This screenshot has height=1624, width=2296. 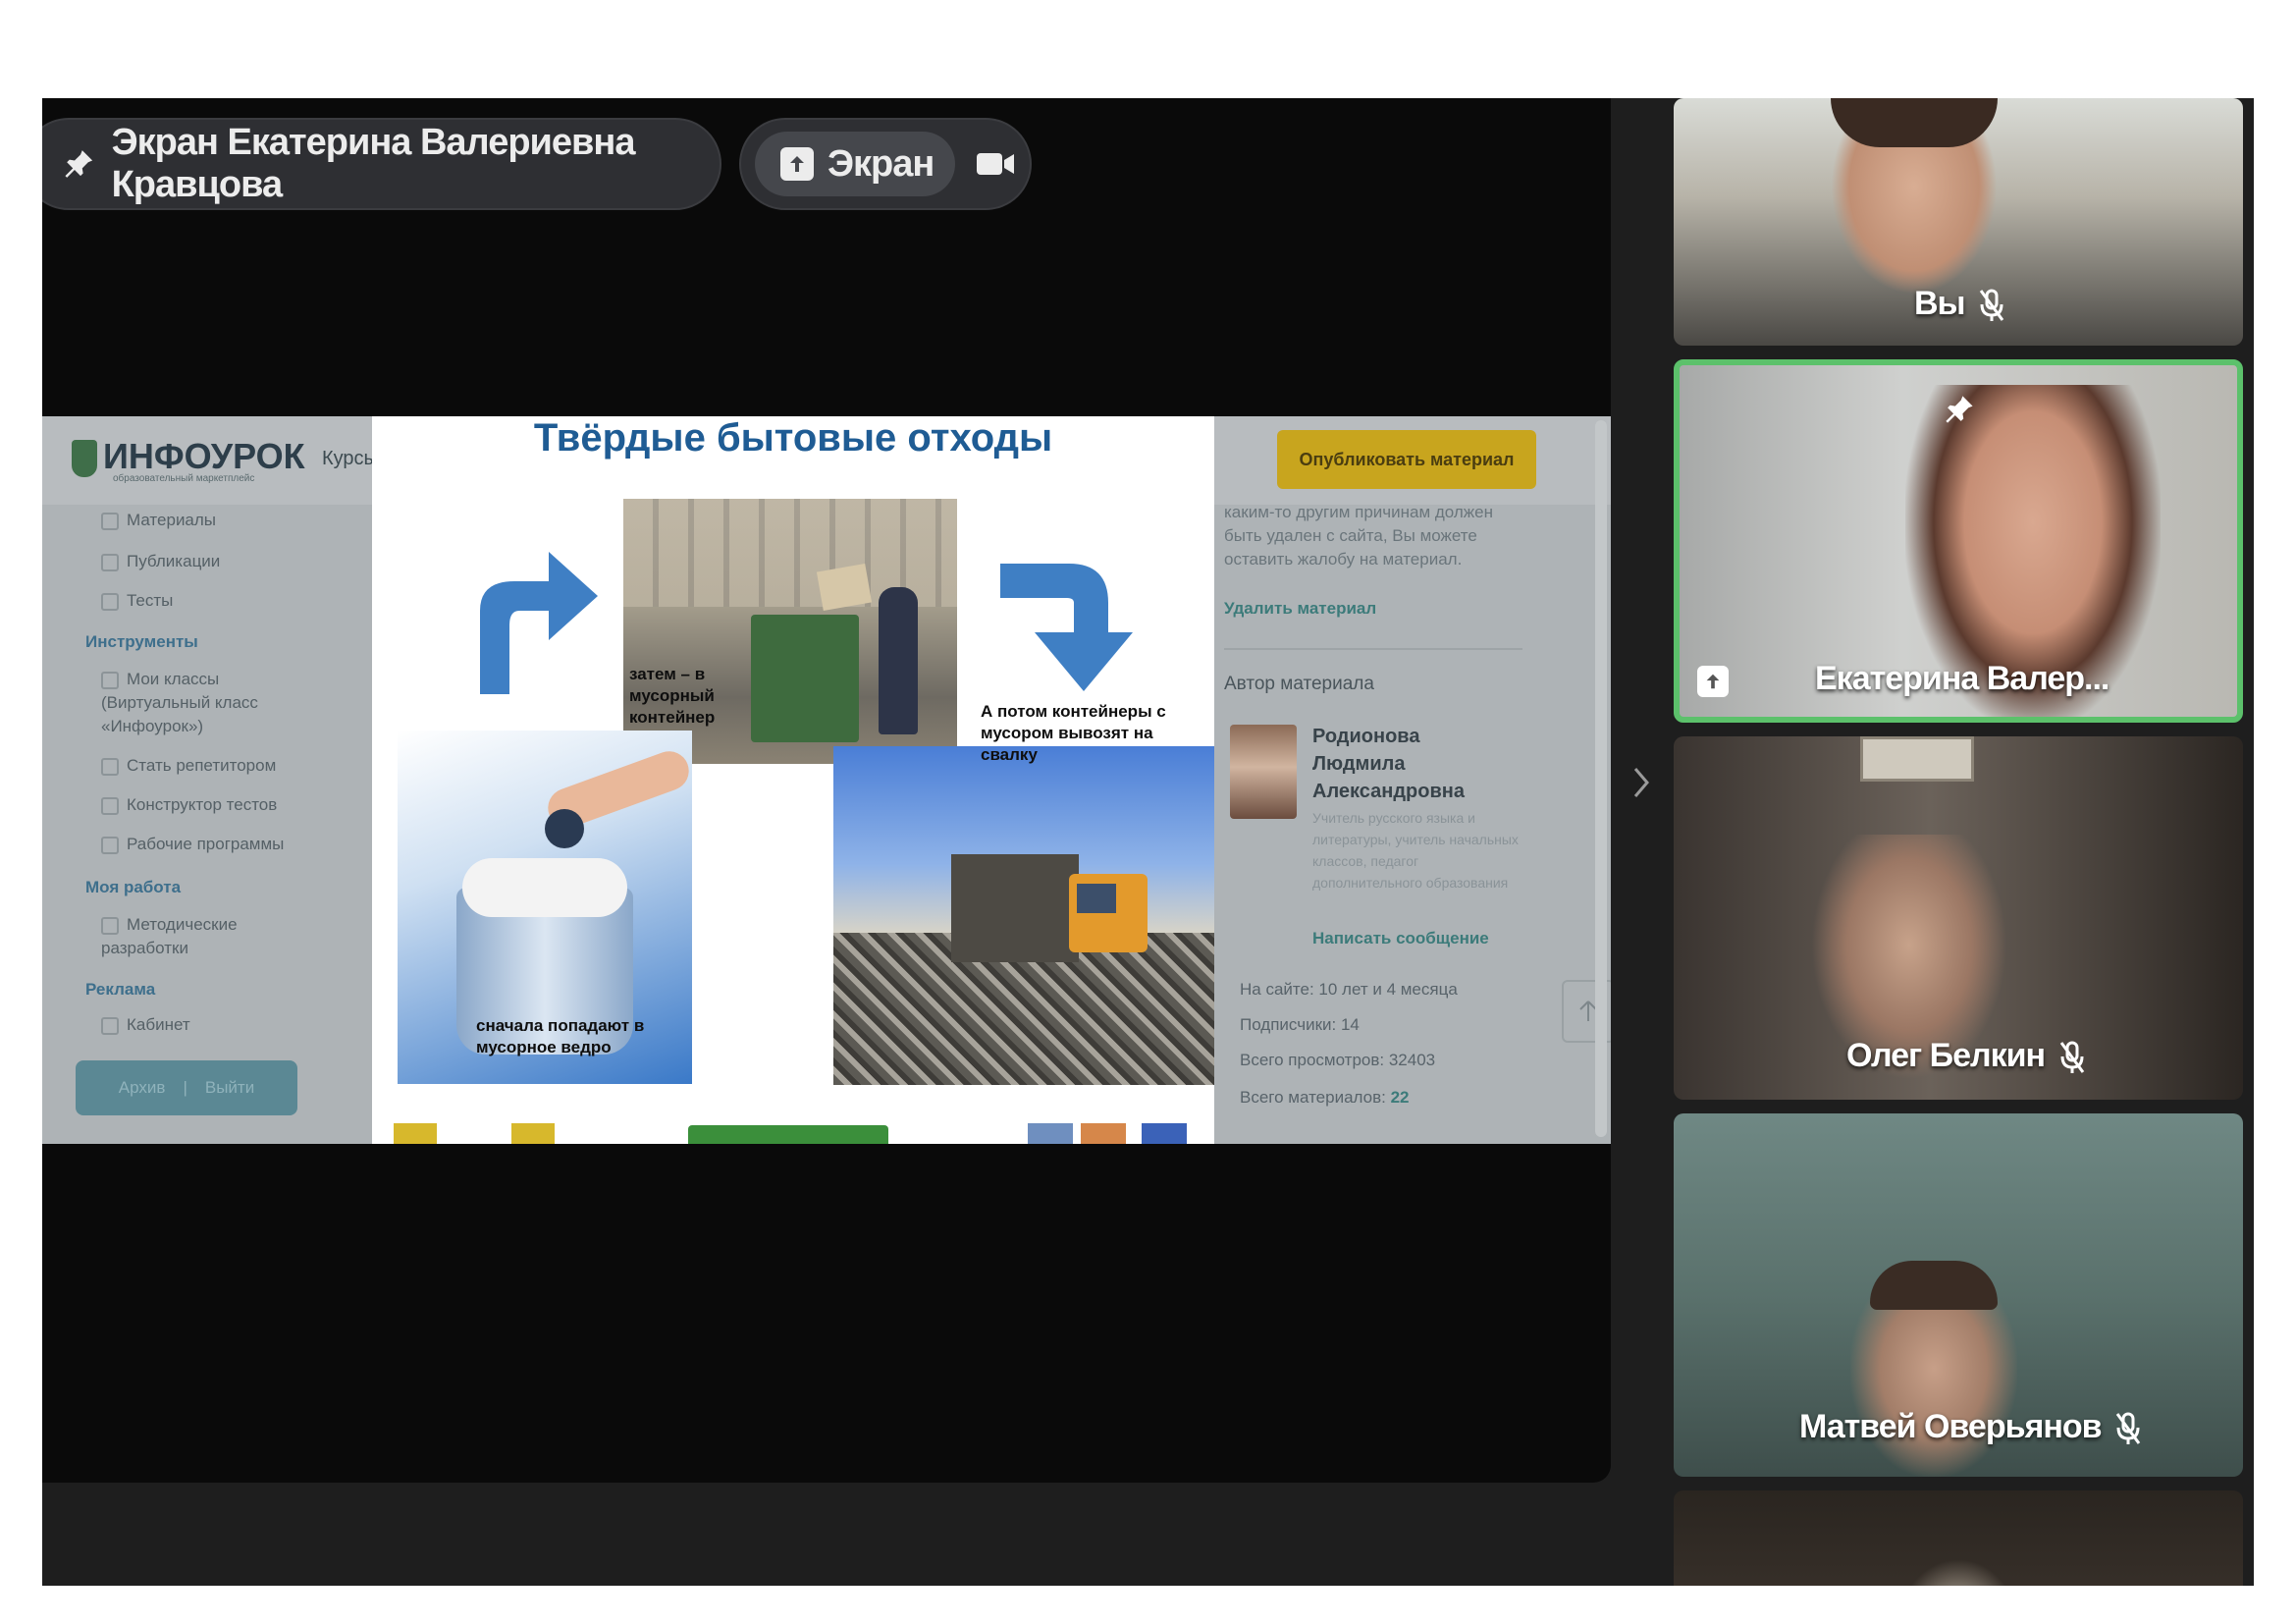 I want to click on stat-materials-label: Всего материалов:, so click(x=1313, y=1097).